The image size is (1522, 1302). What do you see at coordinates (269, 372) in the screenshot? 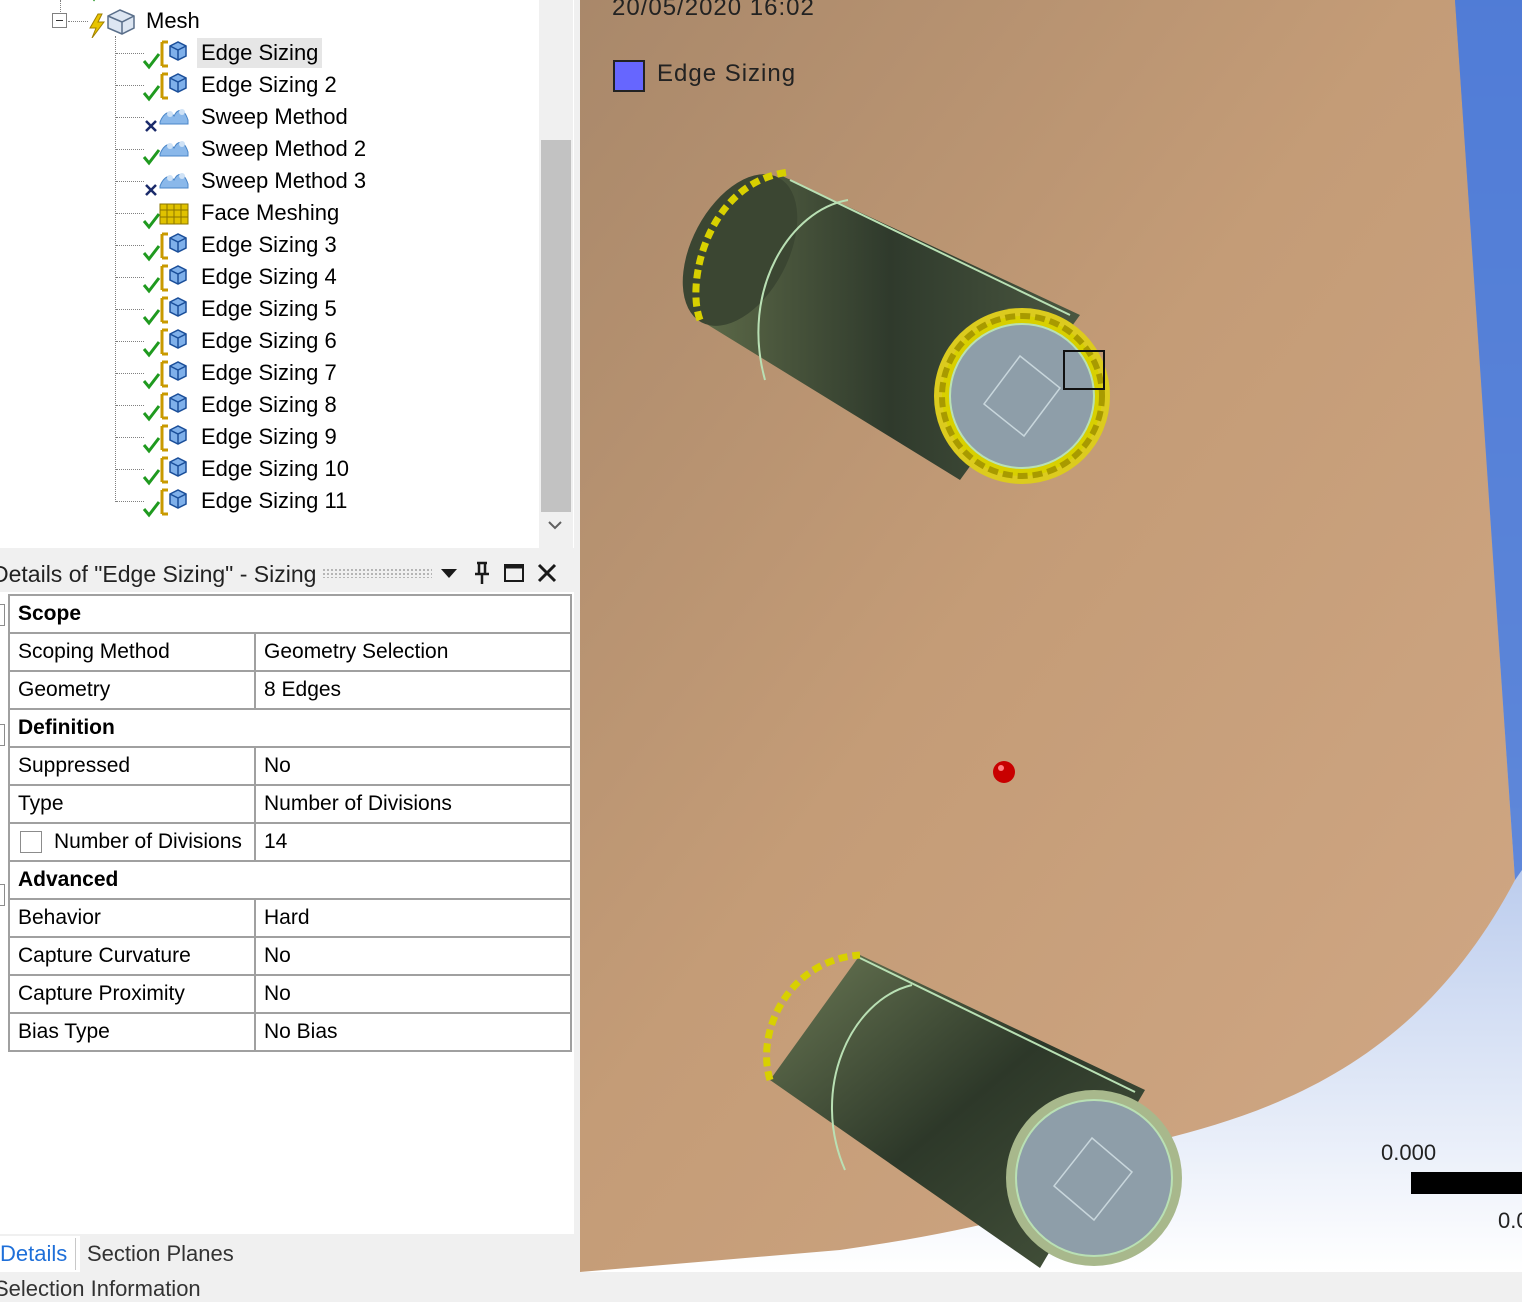
I see `tree-item-label: Edge Sizing 7` at bounding box center [269, 372].